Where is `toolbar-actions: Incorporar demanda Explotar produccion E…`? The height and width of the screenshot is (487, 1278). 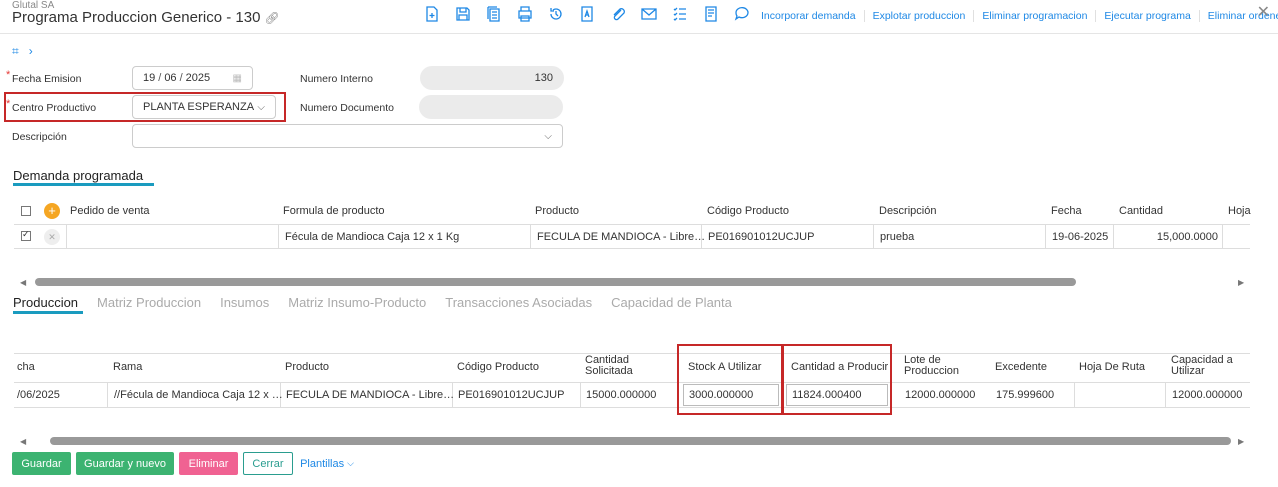
toolbar-actions: Incorporar demanda Explotar produccion E… is located at coordinates (1015, 16).